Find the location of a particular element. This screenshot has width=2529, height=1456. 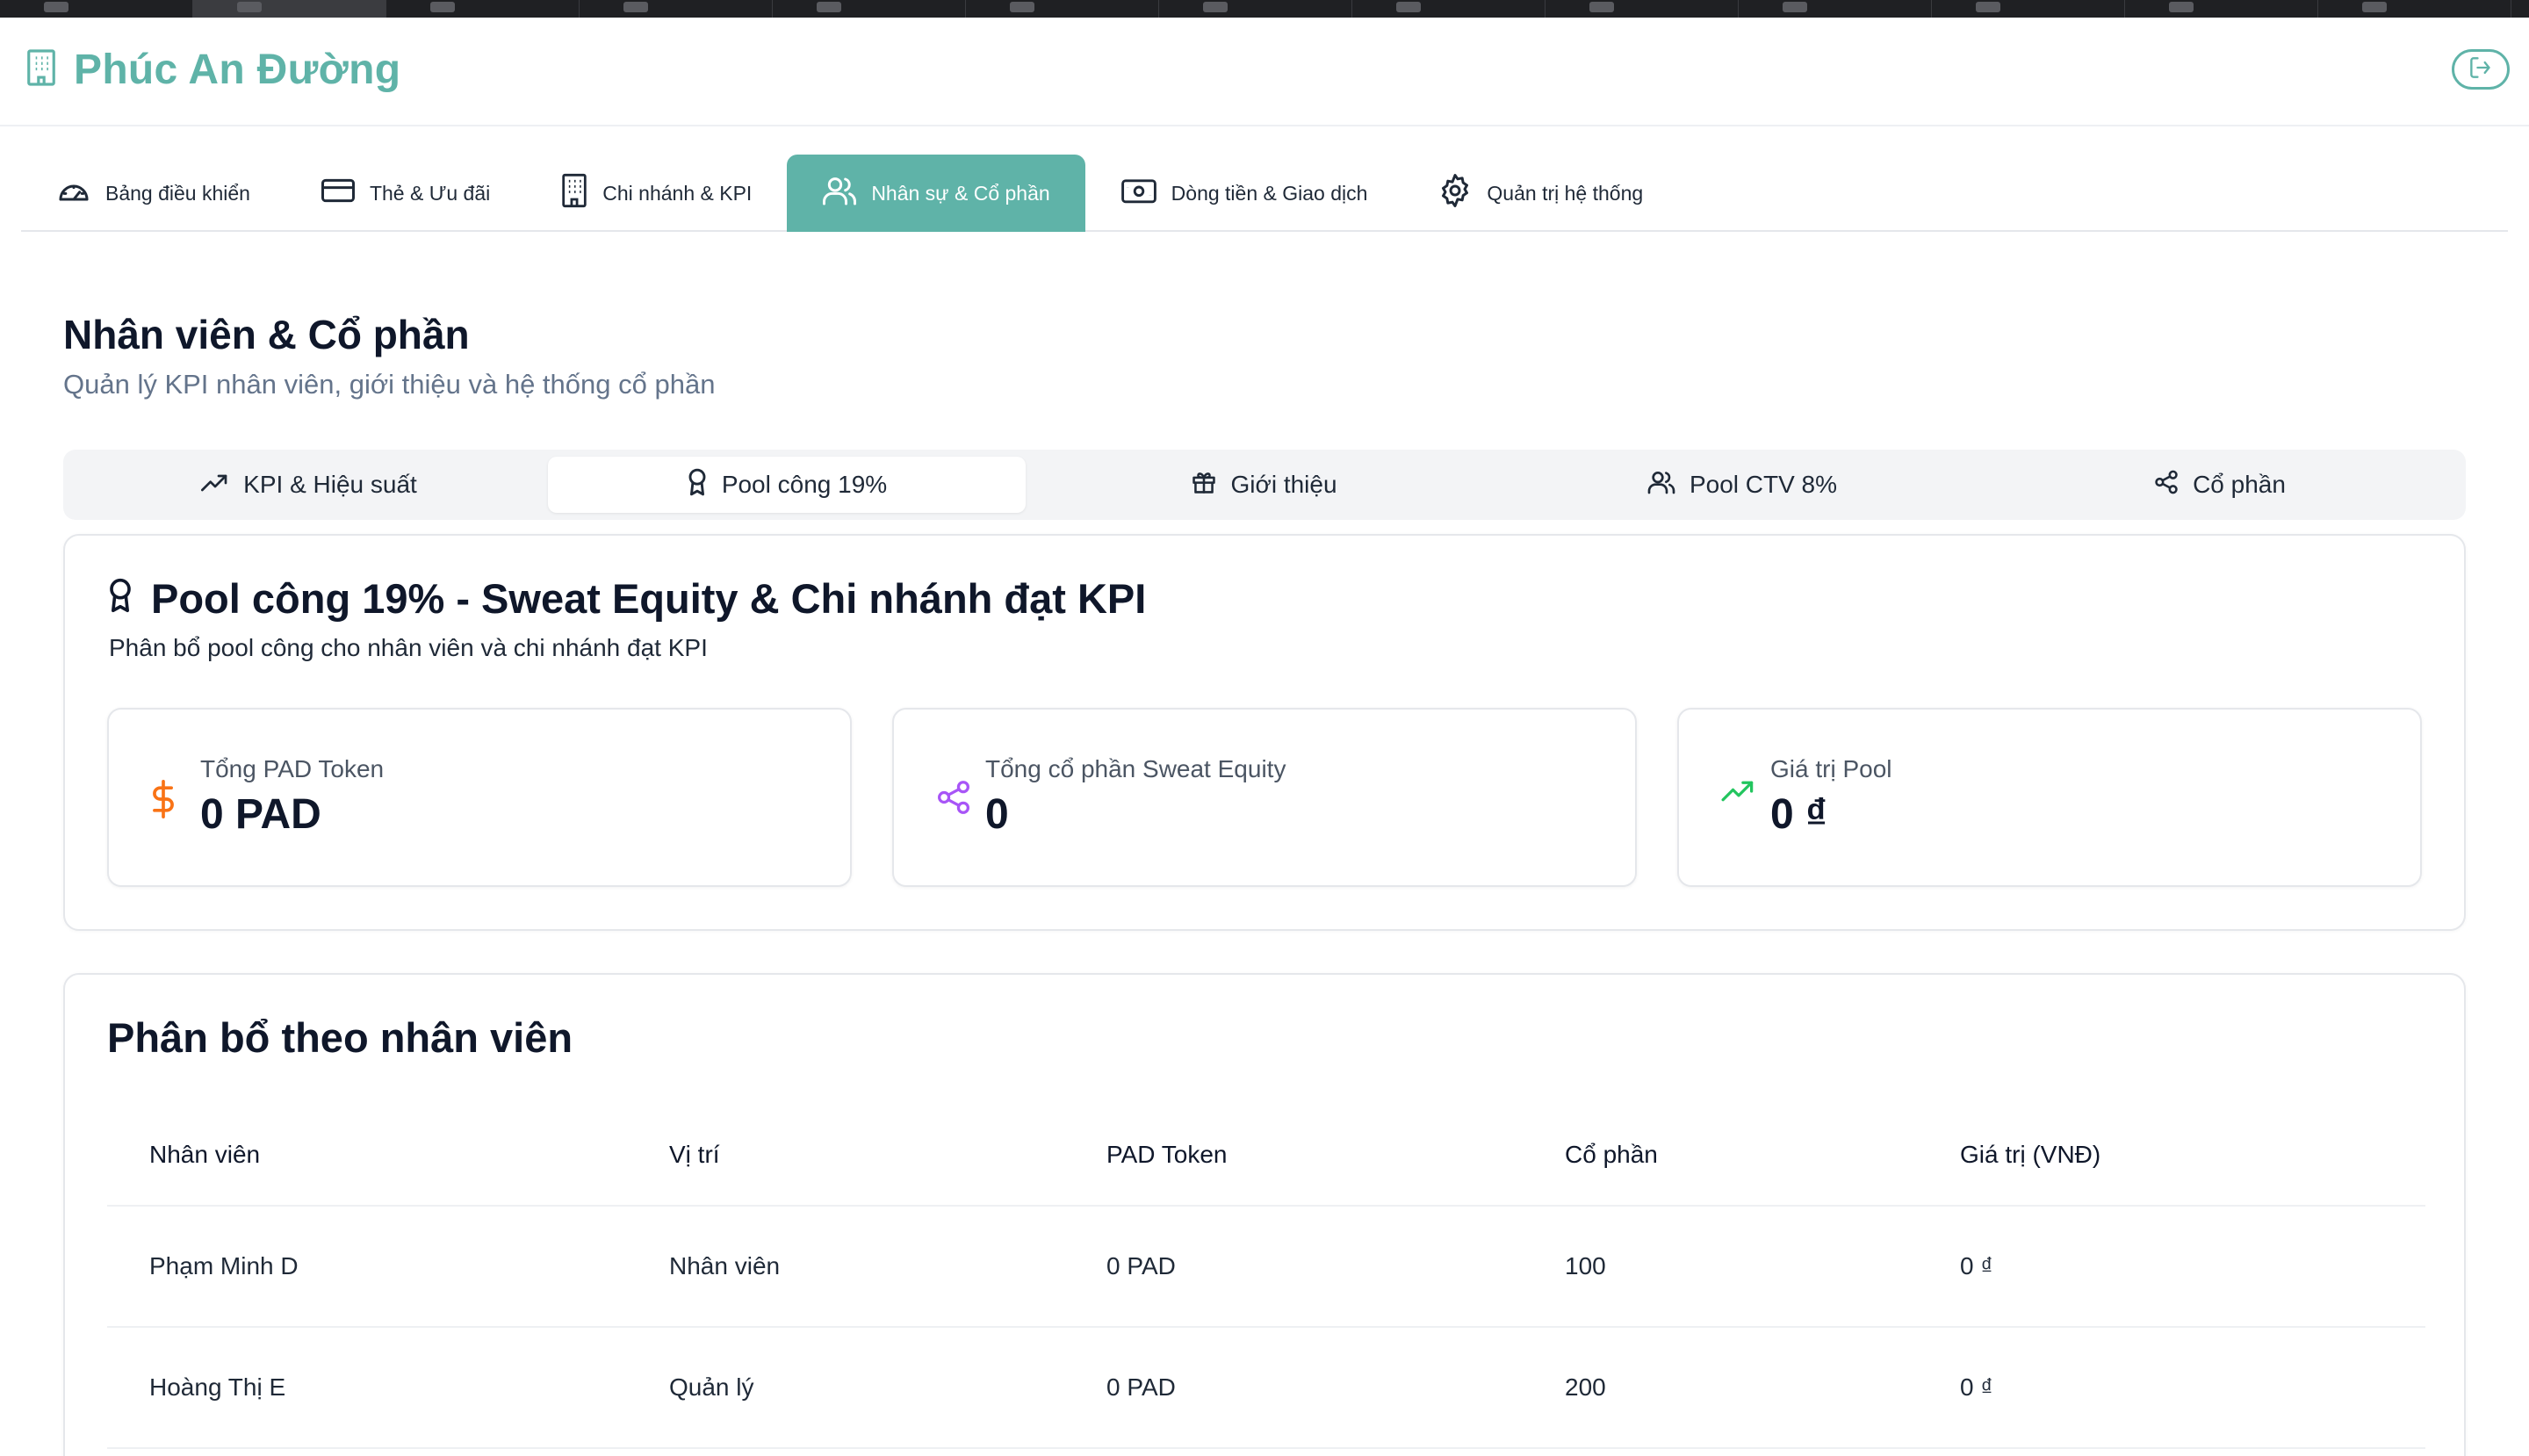

nav-label: Dòng tiền & Giao dịch is located at coordinates (1270, 193).